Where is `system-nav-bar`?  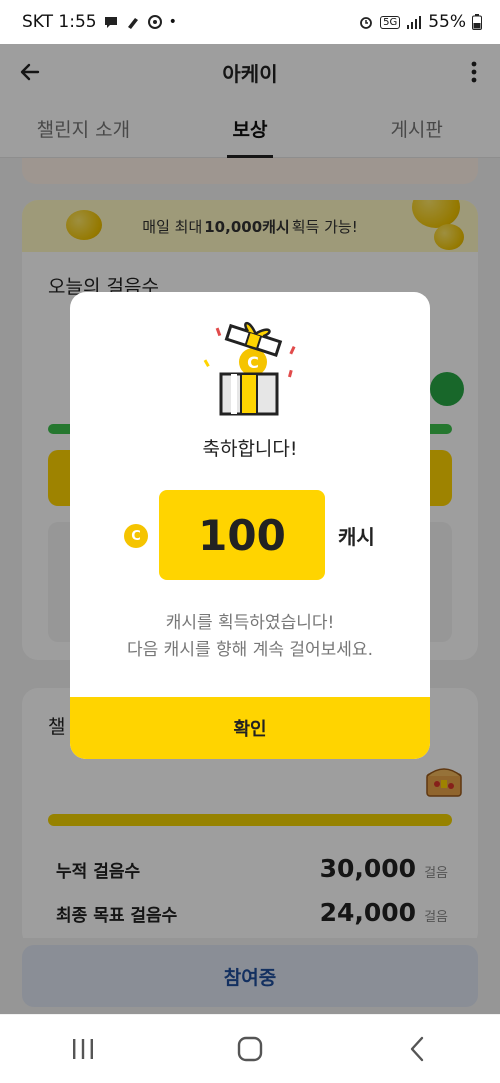 system-nav-bar is located at coordinates (250, 1049).